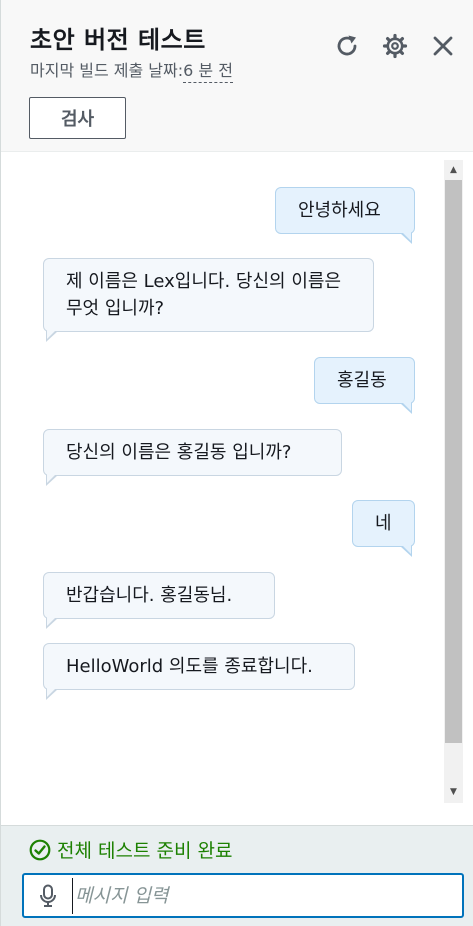 The width and height of the screenshot is (473, 926). What do you see at coordinates (453, 461) in the screenshot?
I see `scrollbar-thumb` at bounding box center [453, 461].